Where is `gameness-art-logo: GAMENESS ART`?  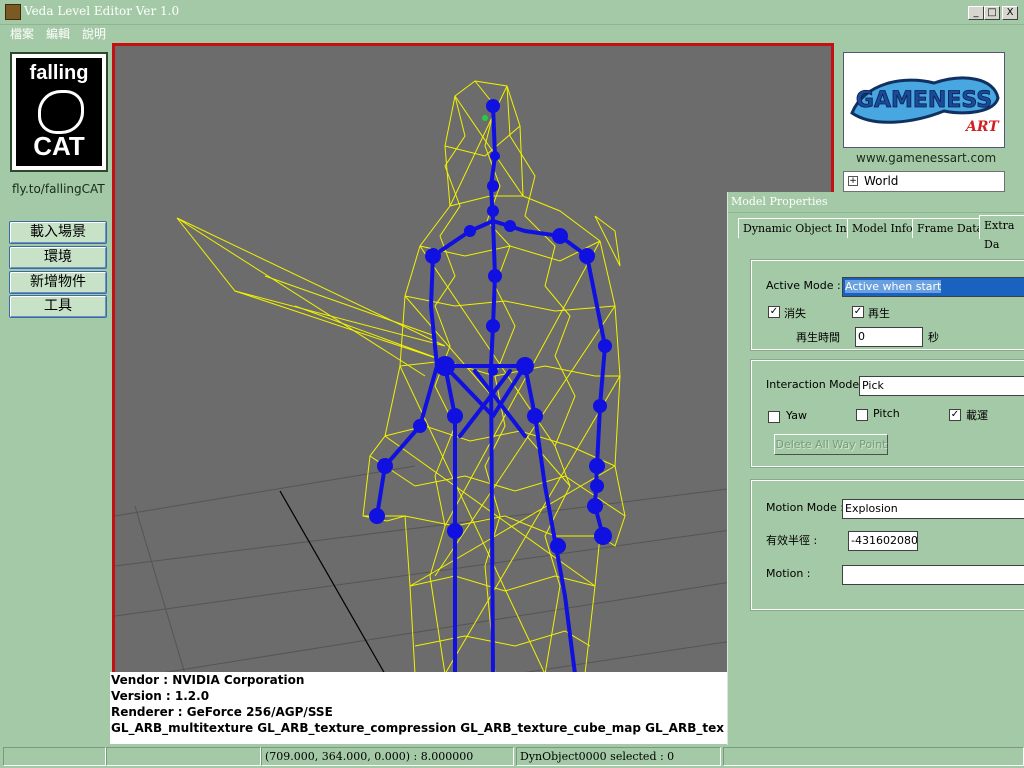 gameness-art-logo: GAMENESS ART is located at coordinates (924, 100).